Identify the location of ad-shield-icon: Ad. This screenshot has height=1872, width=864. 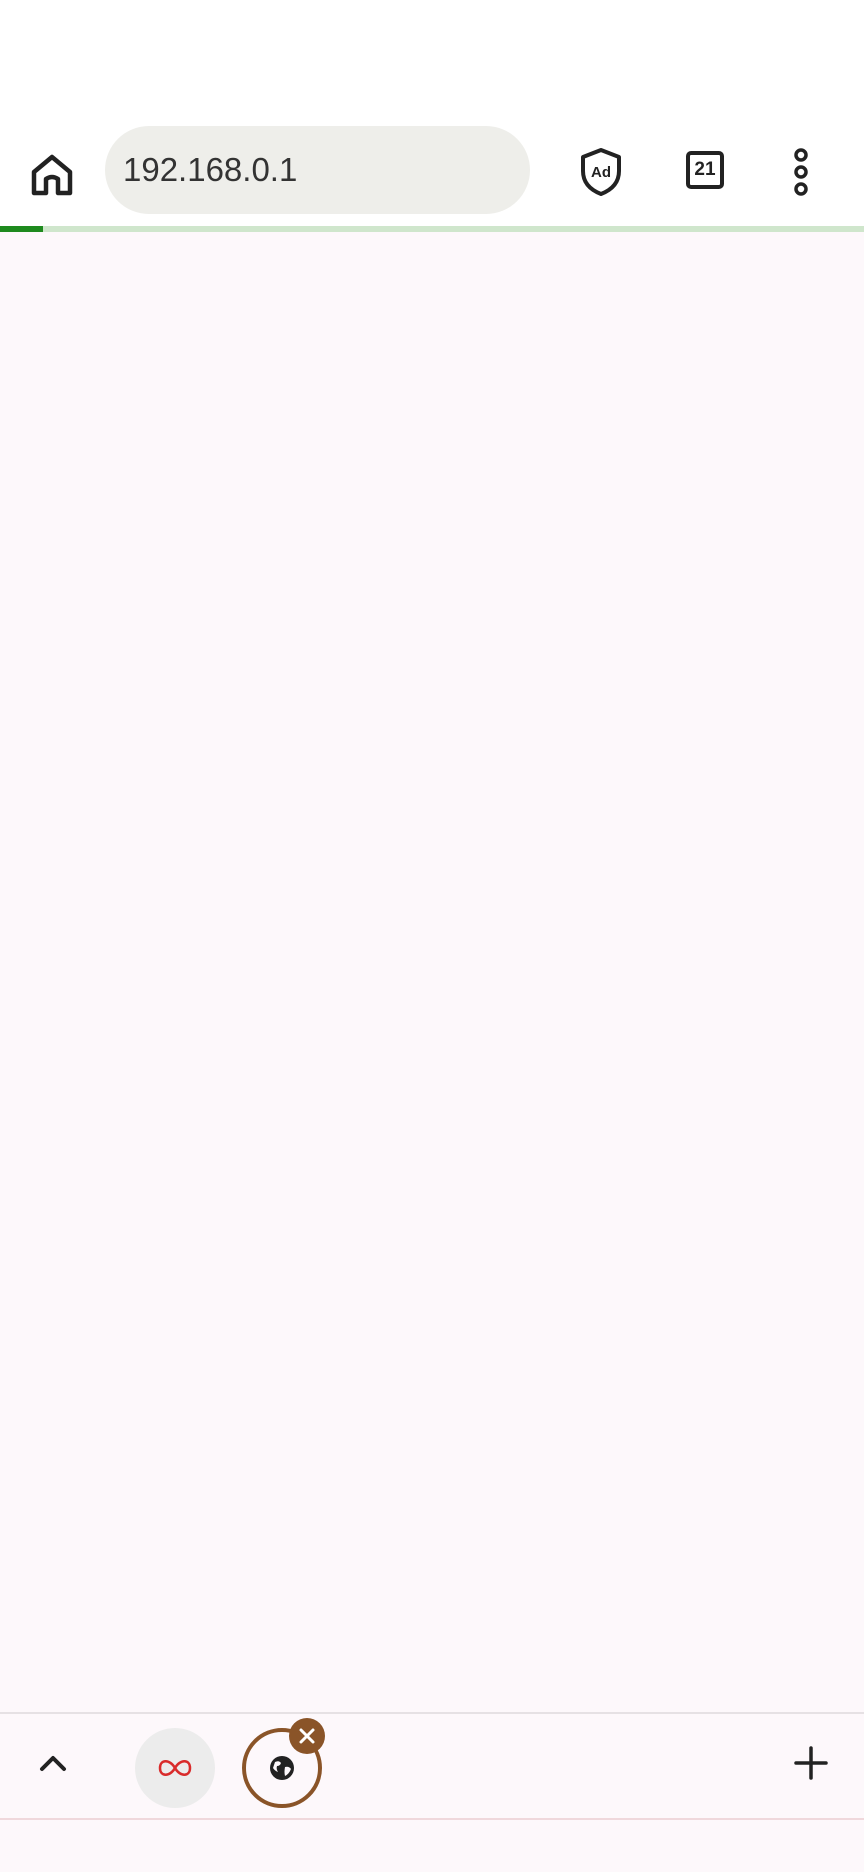
(601, 172).